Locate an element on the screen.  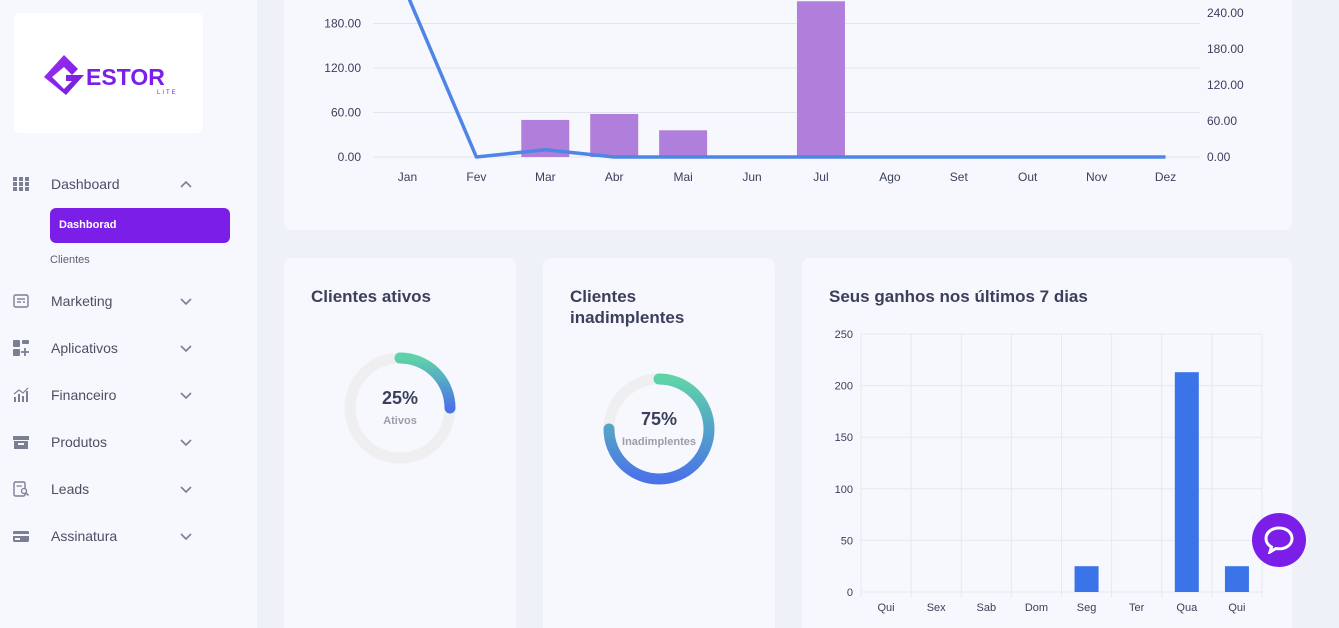
x-tick: Jul is located at coordinates (820, 177).